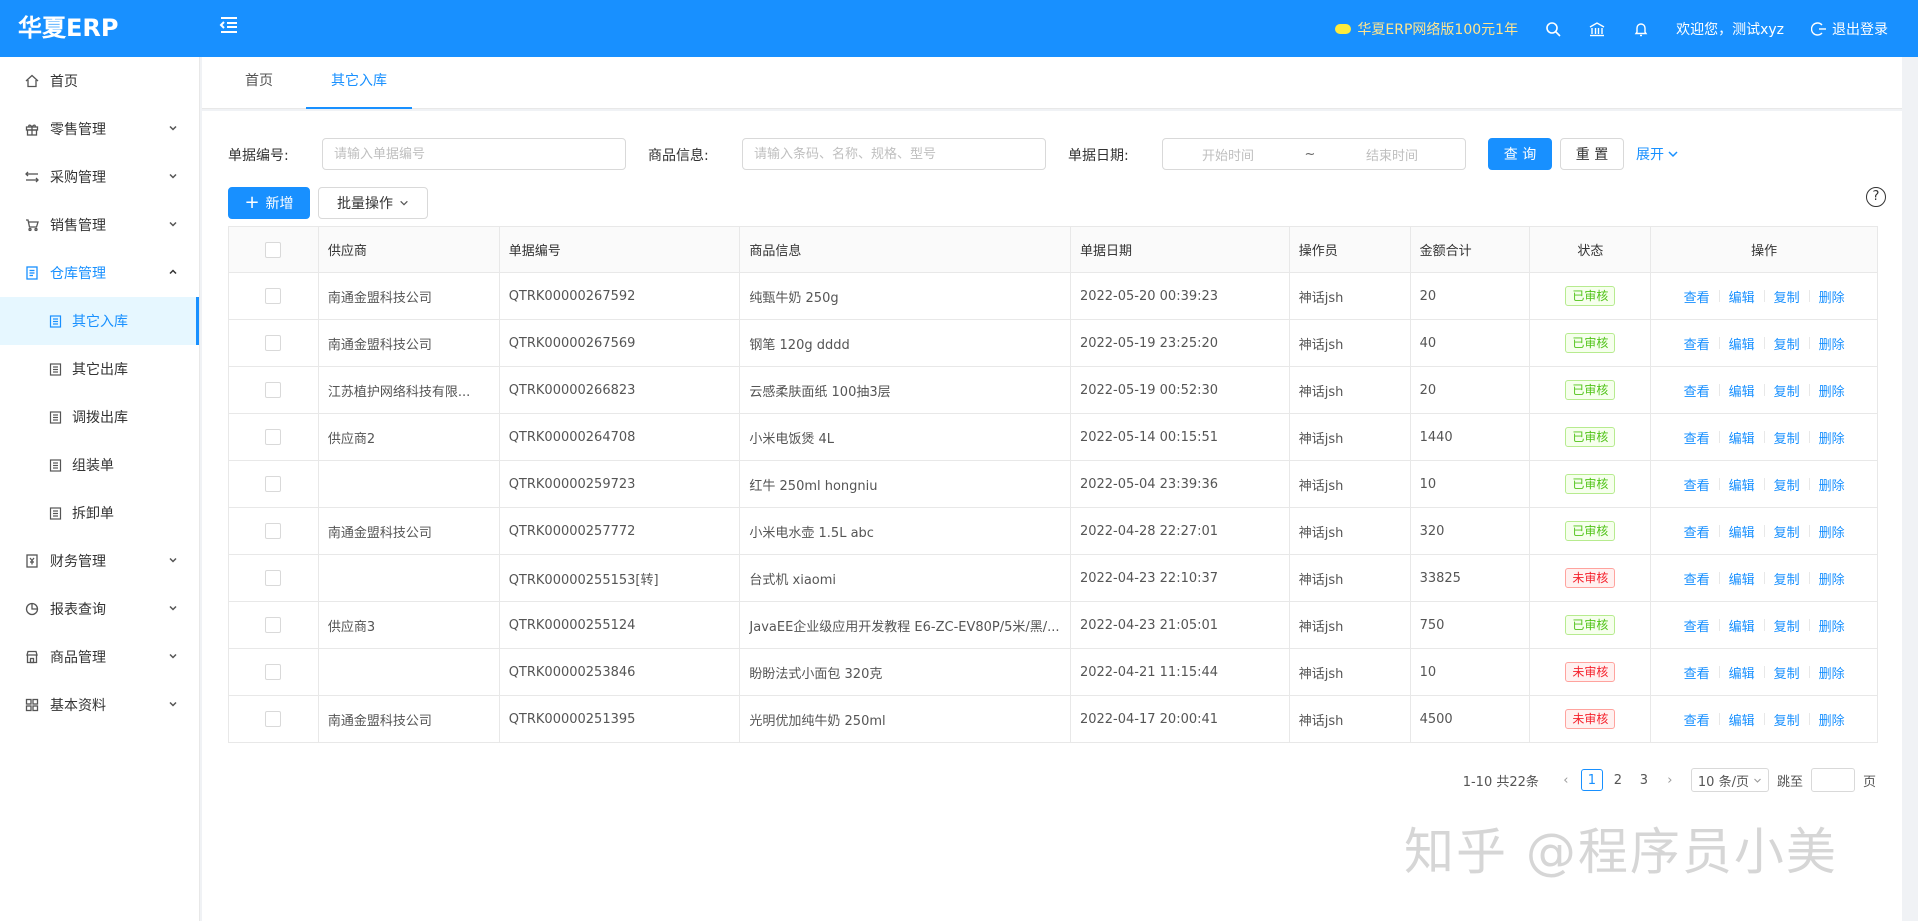 Image resolution: width=1918 pixels, height=921 pixels. I want to click on col-amount: 金额合计, so click(1471, 249).